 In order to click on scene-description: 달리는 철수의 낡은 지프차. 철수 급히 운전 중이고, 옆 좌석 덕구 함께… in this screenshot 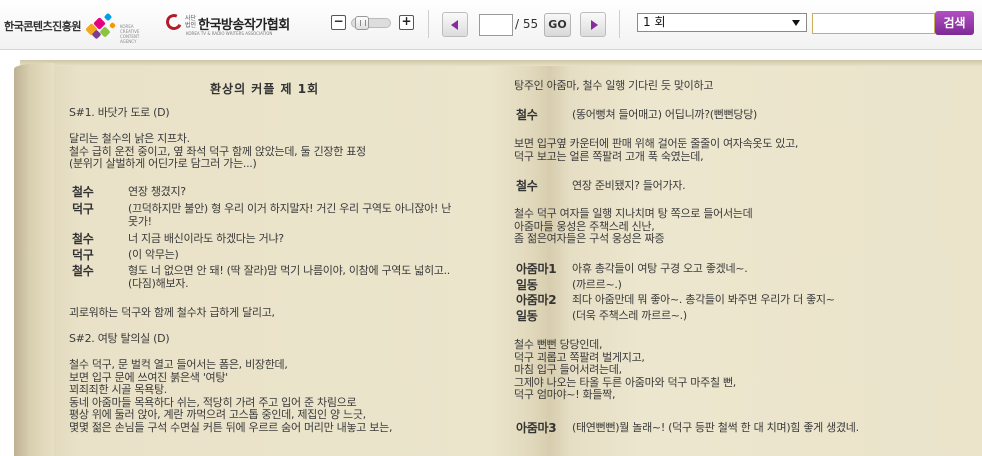, I will do `click(217, 151)`.